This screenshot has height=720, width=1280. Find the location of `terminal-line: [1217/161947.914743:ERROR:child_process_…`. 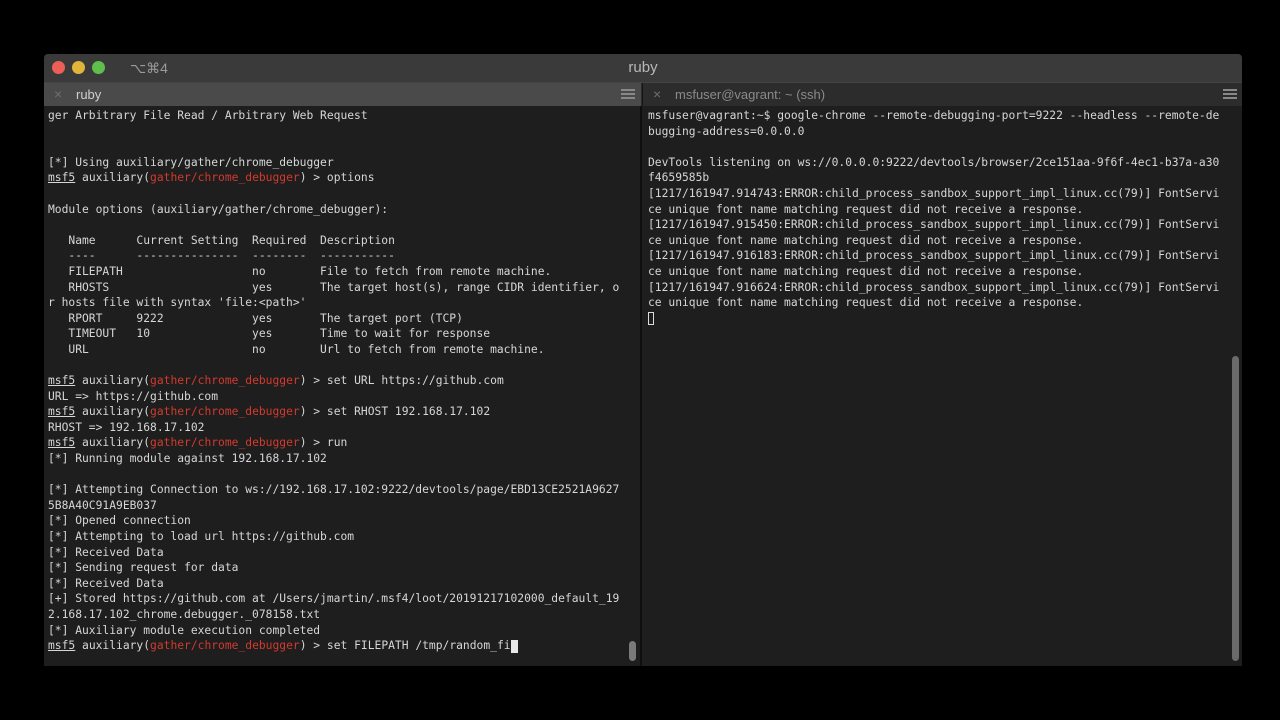

terminal-line: [1217/161947.914743:ERROR:child_process_… is located at coordinates (933, 194).